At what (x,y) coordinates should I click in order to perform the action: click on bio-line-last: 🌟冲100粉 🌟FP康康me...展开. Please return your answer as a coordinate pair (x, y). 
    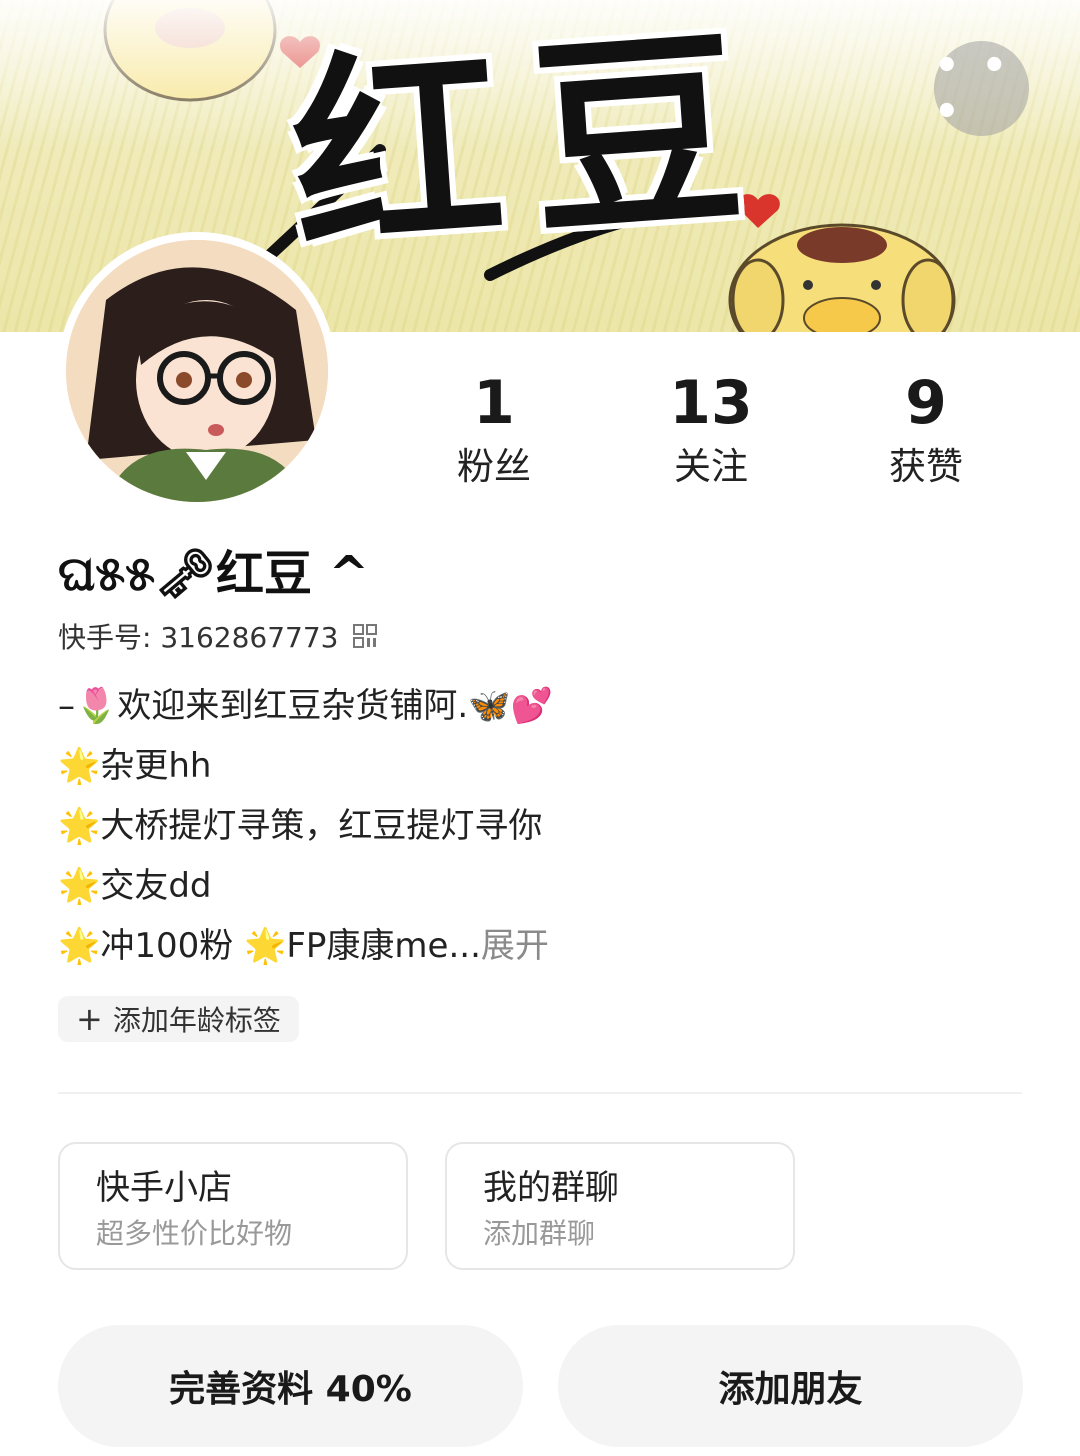
    Looking at the image, I should click on (538, 946).